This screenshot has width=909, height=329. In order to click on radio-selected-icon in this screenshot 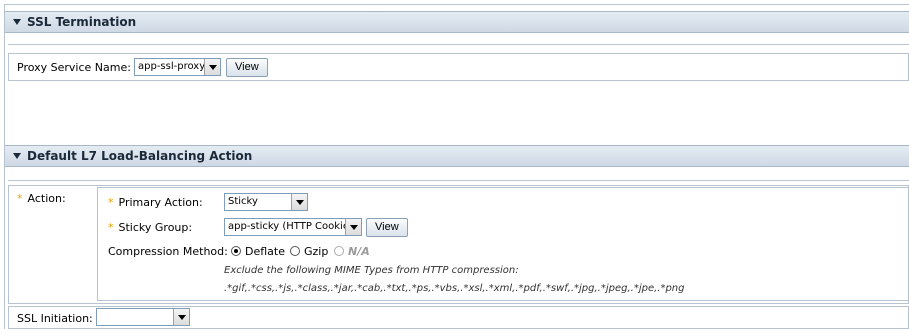, I will do `click(236, 251)`.